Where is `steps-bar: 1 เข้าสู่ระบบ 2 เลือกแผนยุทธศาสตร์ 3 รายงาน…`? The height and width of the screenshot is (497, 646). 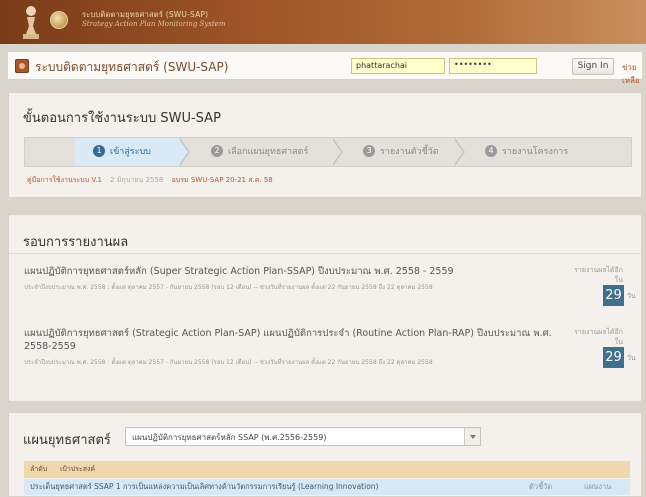 steps-bar: 1 เข้าสู่ระบบ 2 เลือกแผนยุทธศาสตร์ 3 รายงาน… is located at coordinates (328, 152).